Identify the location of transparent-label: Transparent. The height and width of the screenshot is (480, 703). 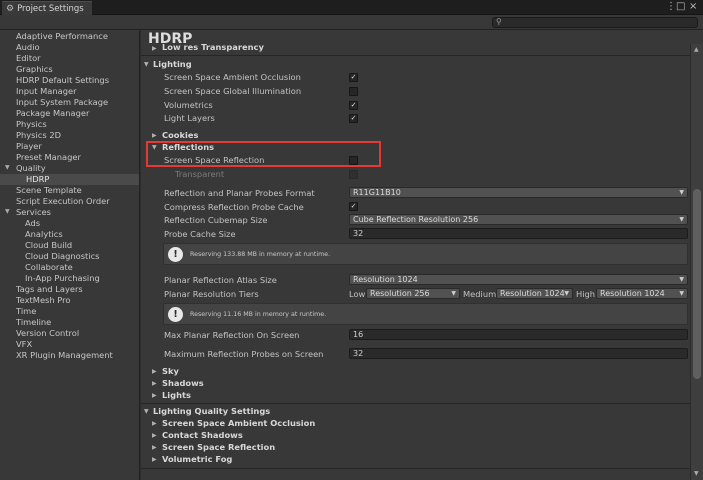
(200, 174).